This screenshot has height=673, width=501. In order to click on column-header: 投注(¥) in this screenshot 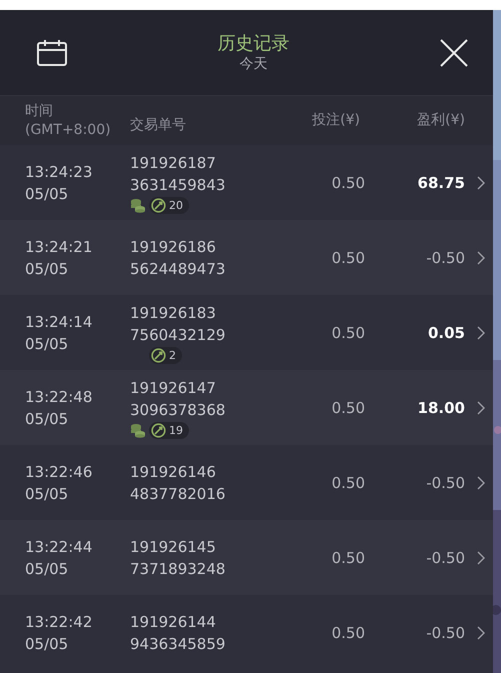, I will do `click(335, 120)`.